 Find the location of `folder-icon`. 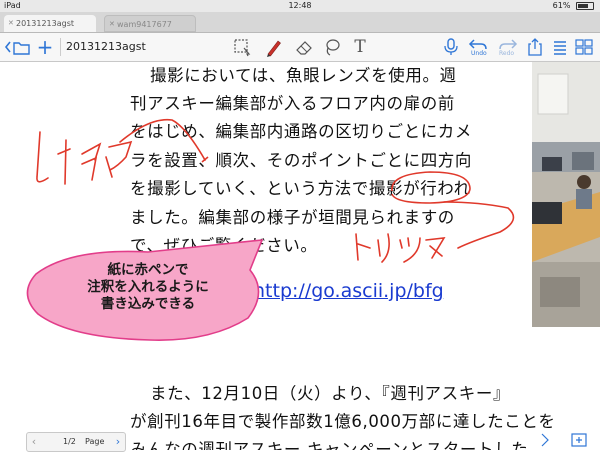

folder-icon is located at coordinates (17, 48).